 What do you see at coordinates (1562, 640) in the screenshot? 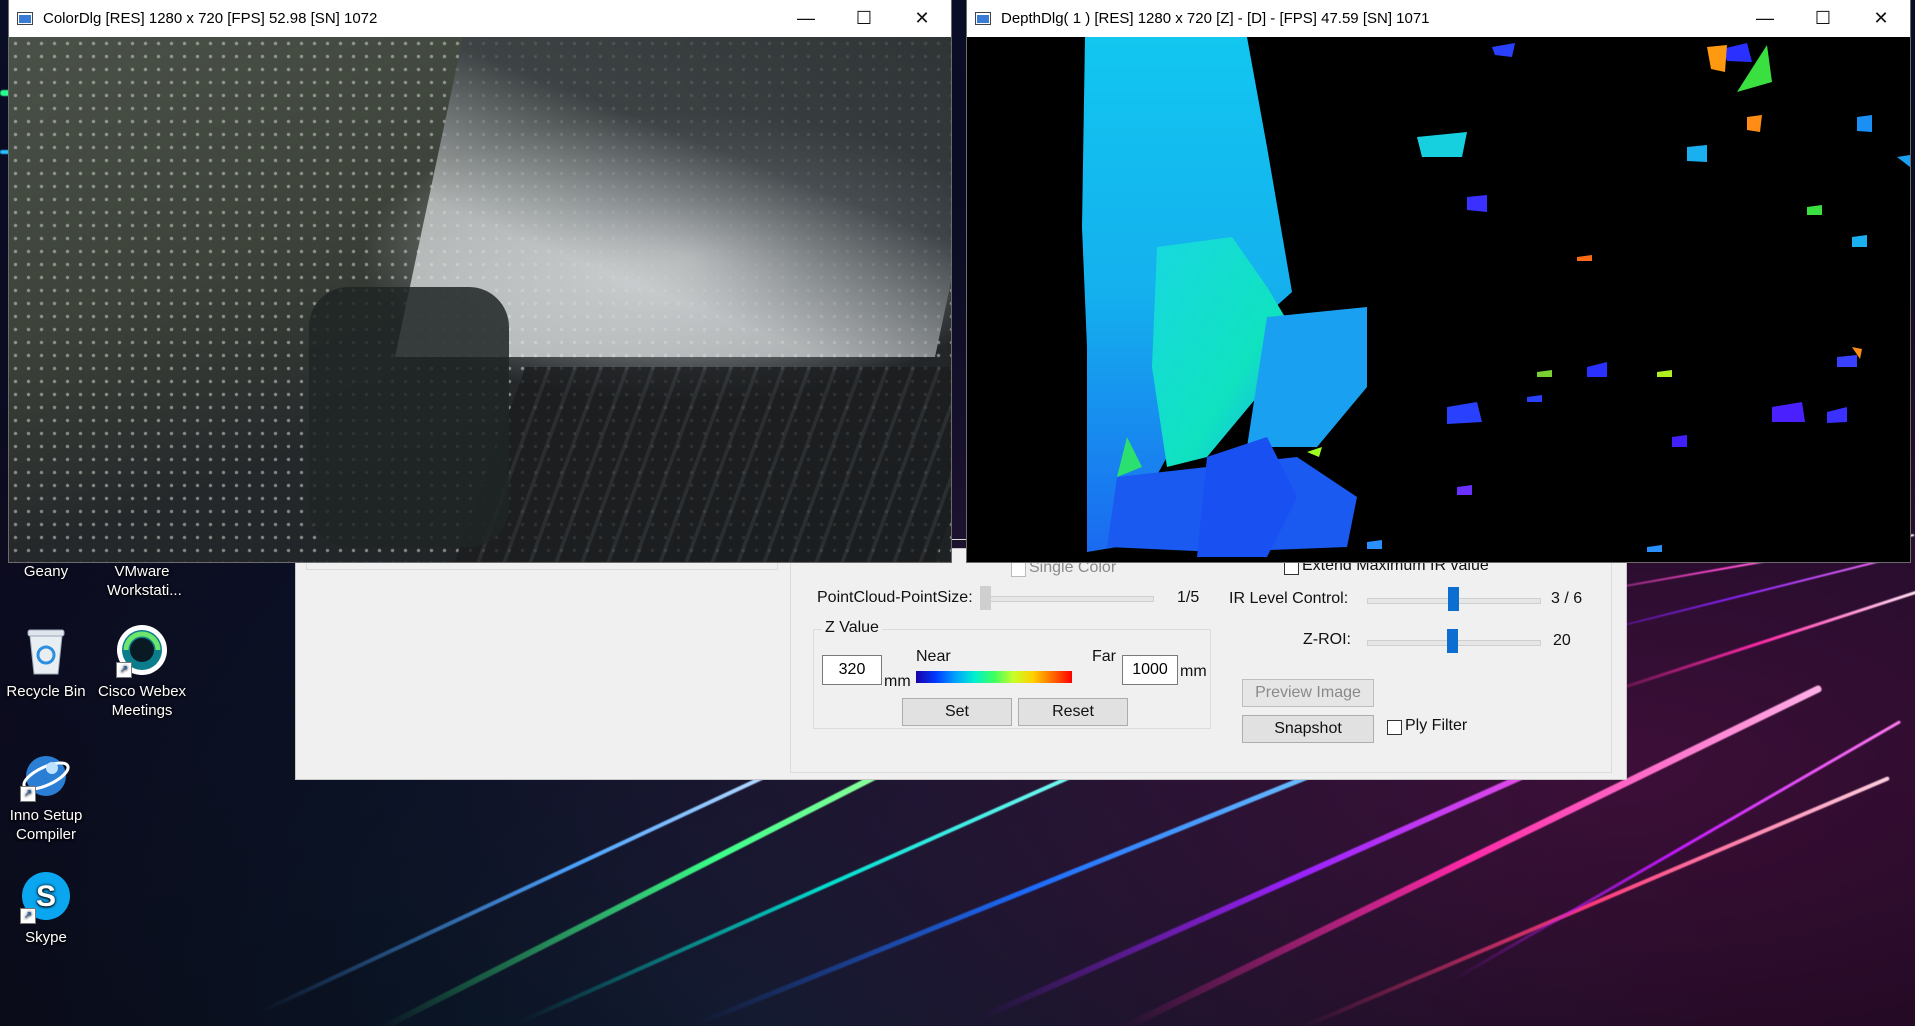
I see `zroi-value: 20` at bounding box center [1562, 640].